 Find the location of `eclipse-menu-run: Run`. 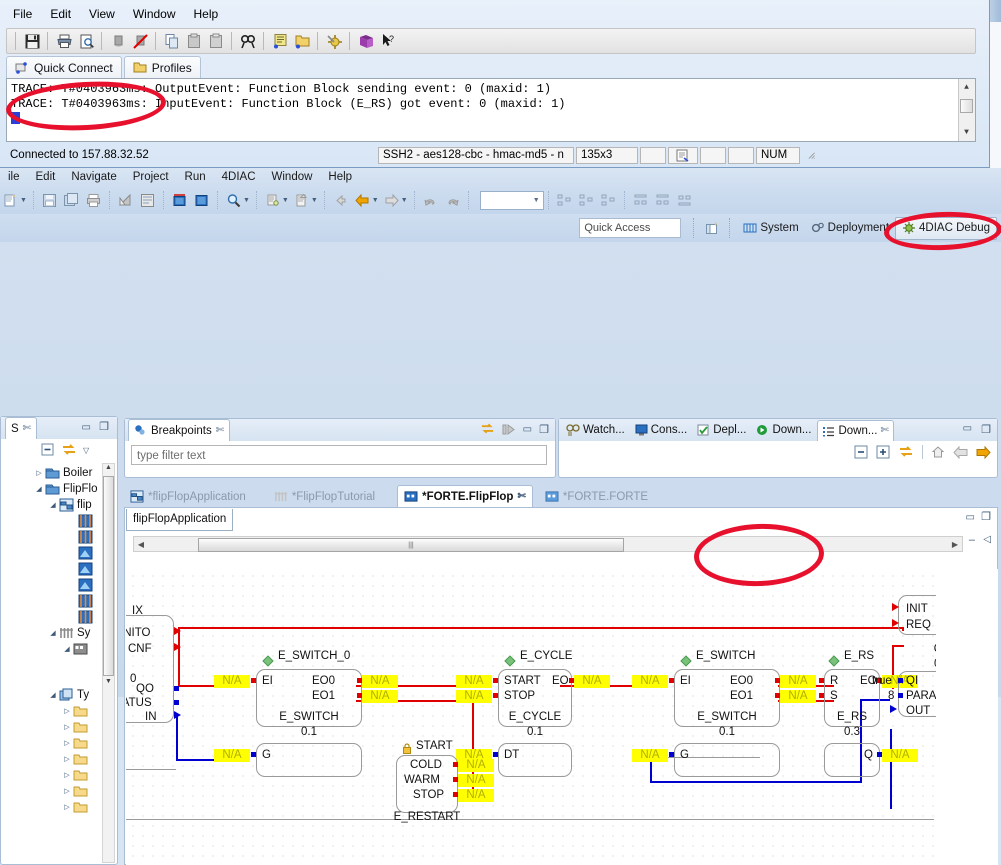

eclipse-menu-run: Run is located at coordinates (195, 177).